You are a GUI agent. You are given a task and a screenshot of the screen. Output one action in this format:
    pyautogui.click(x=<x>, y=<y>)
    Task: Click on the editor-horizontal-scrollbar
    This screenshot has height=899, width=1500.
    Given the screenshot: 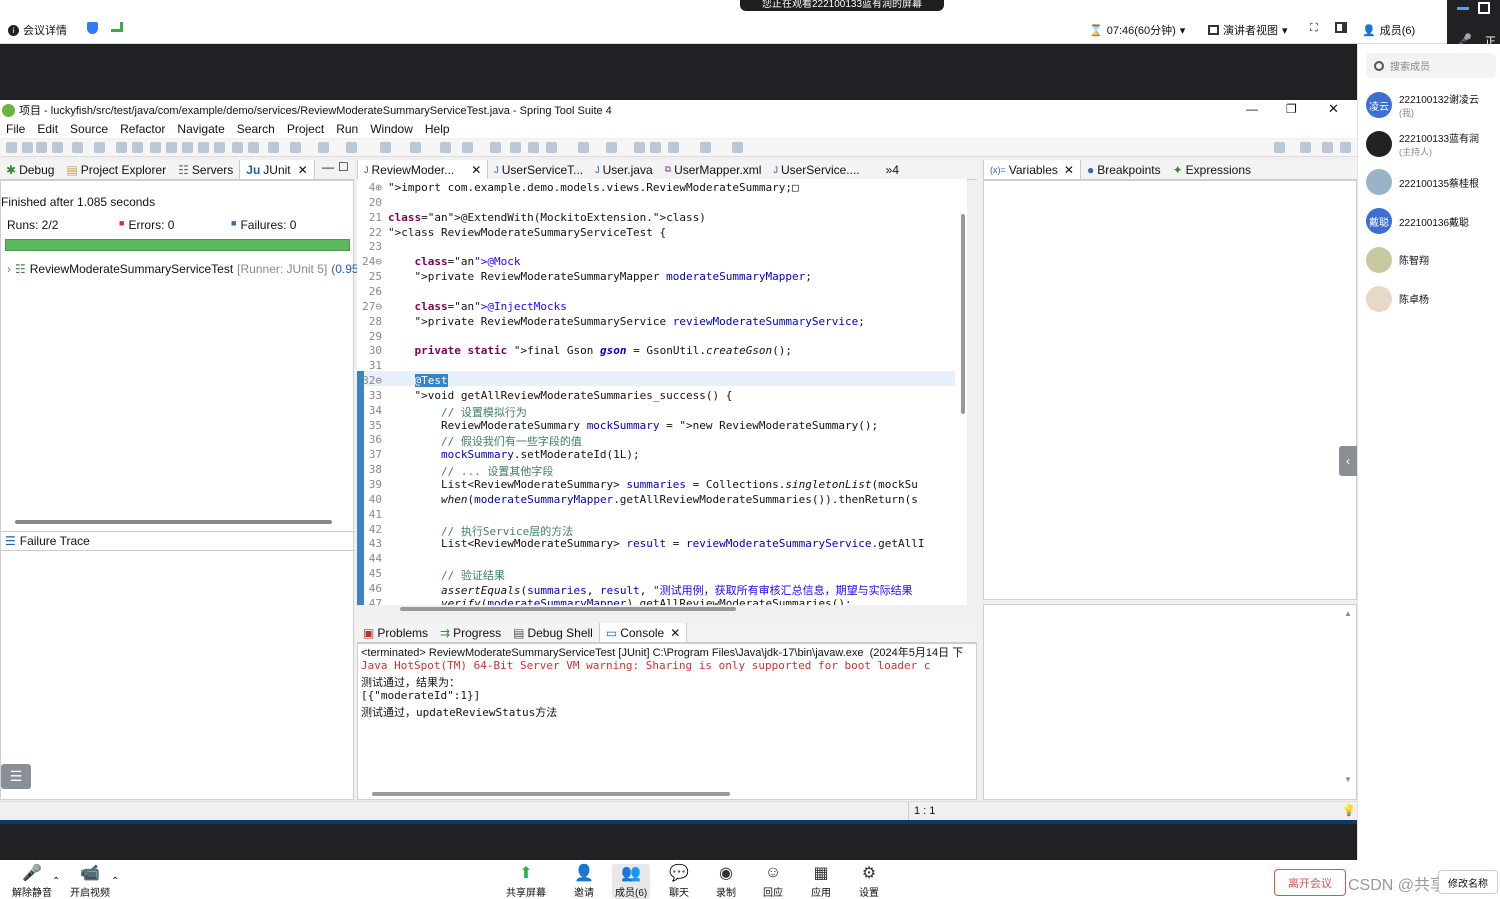 What is the action you would take?
    pyautogui.click(x=568, y=609)
    